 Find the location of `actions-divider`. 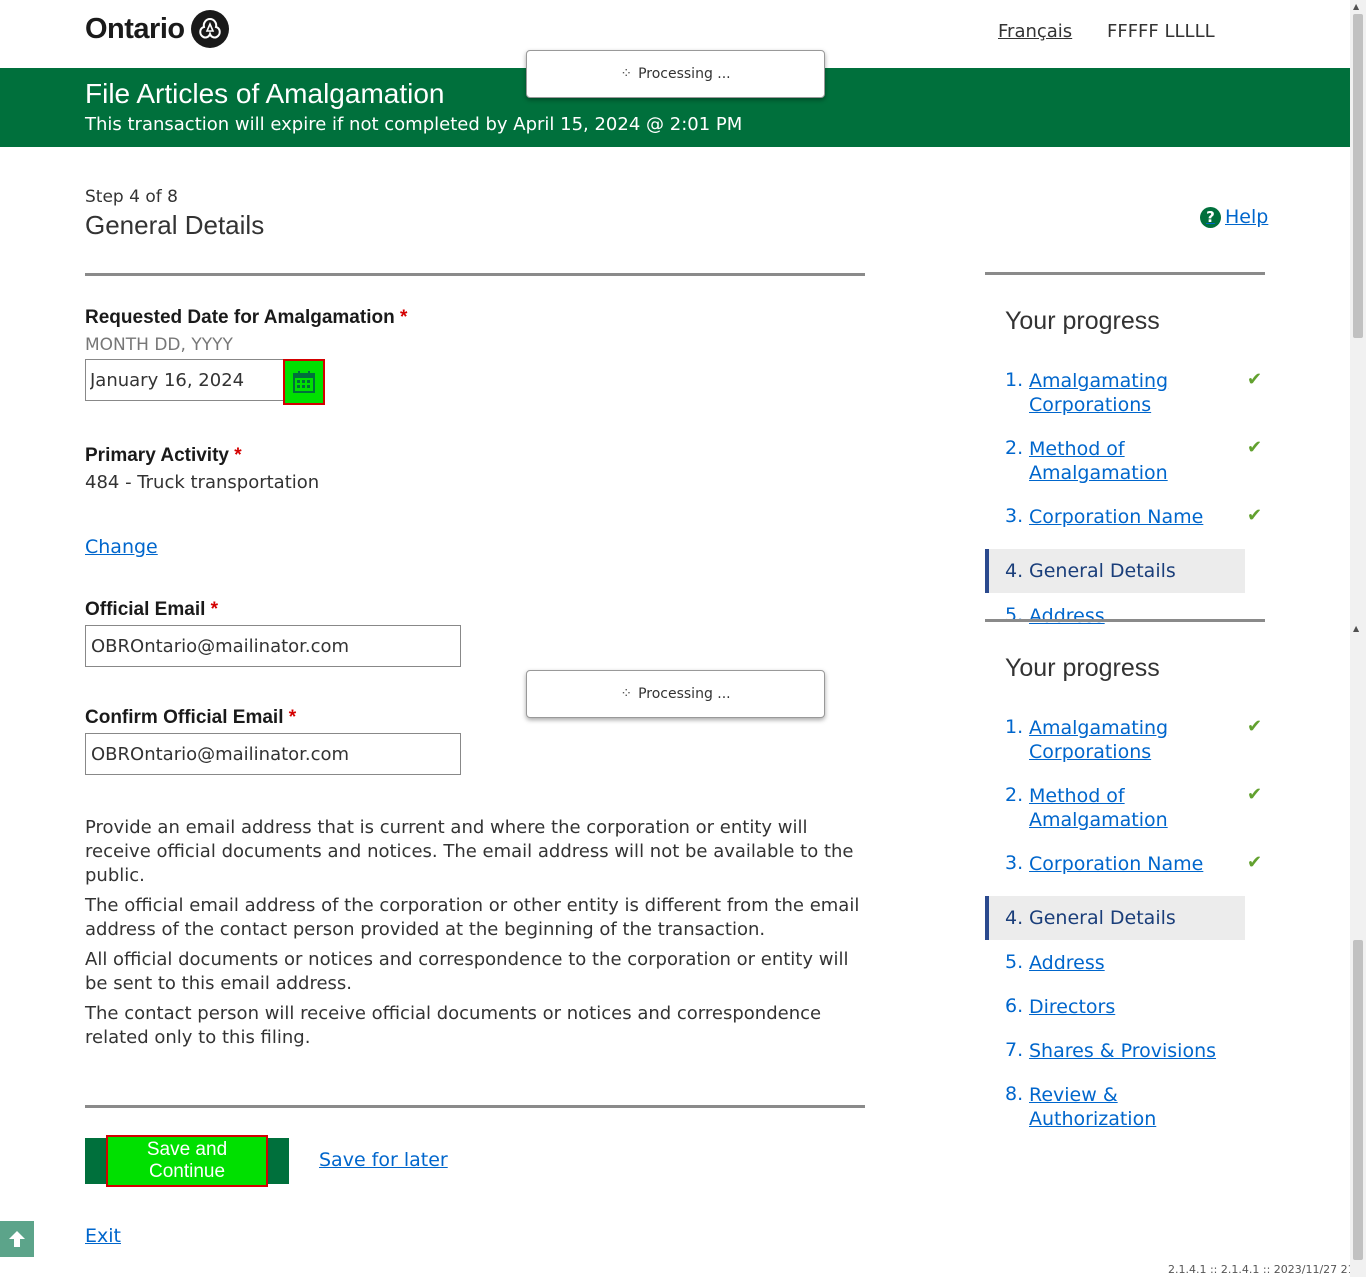

actions-divider is located at coordinates (475, 1106).